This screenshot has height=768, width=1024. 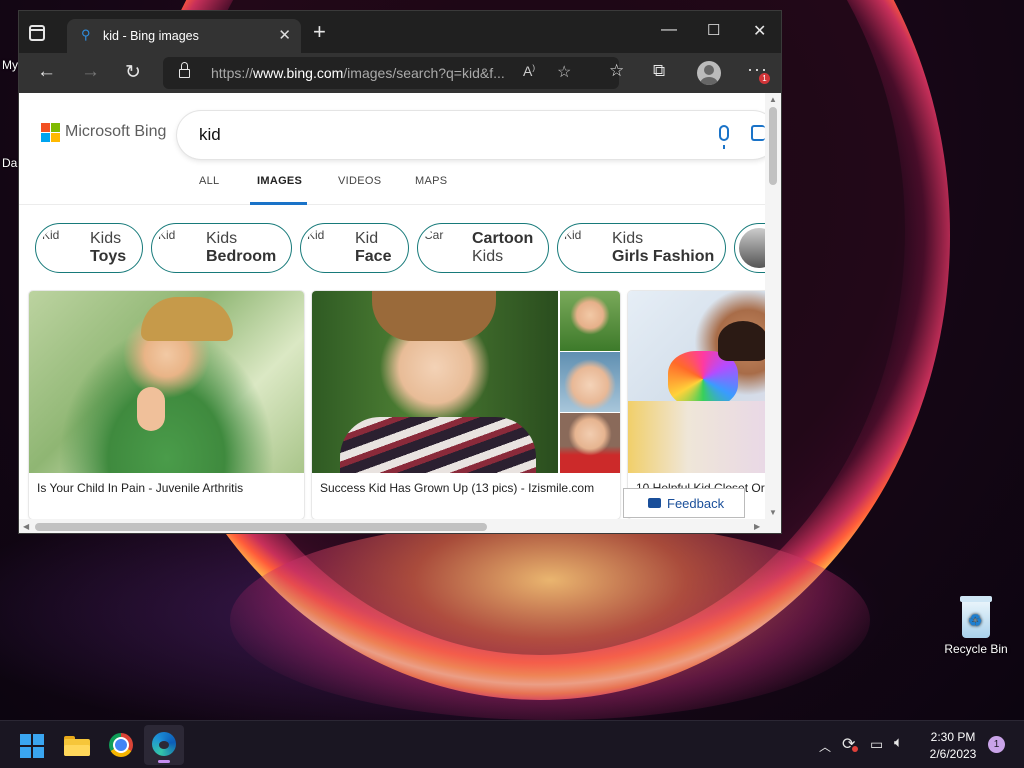 What do you see at coordinates (400, 32) in the screenshot?
I see `tab-bar: ⚲ kid - Bing images ✕ + — ☐ ✕` at bounding box center [400, 32].